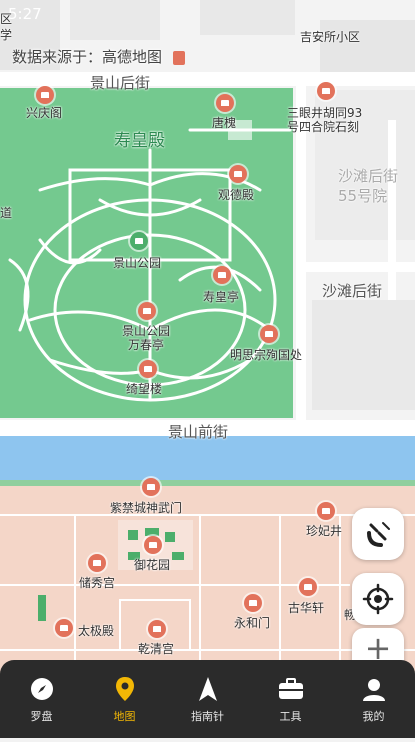  I want to click on poi-label: 寿皇亭, so click(221, 297).